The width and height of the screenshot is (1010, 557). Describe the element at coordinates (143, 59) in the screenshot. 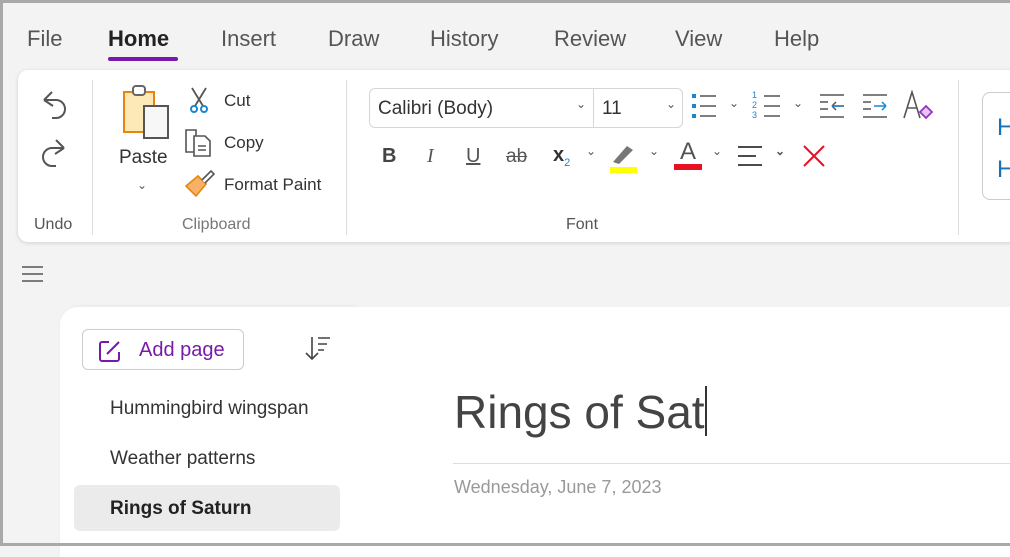

I see `active-tab-indicator` at that location.